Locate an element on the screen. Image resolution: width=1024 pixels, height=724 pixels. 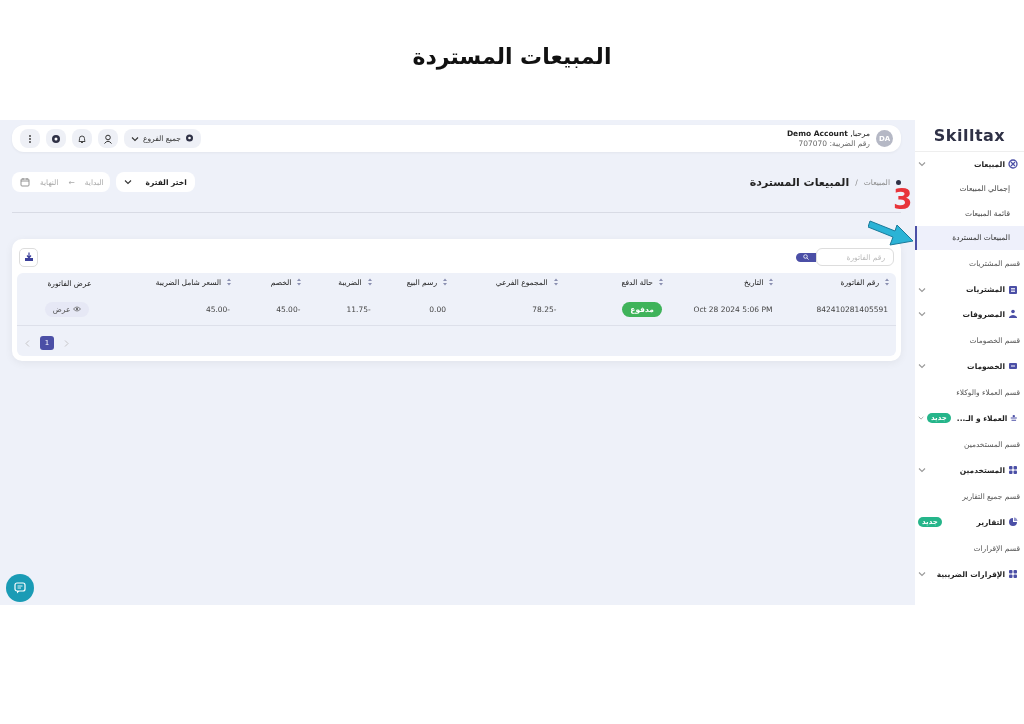
pie-chart-icon is located at coordinates (1013, 522).